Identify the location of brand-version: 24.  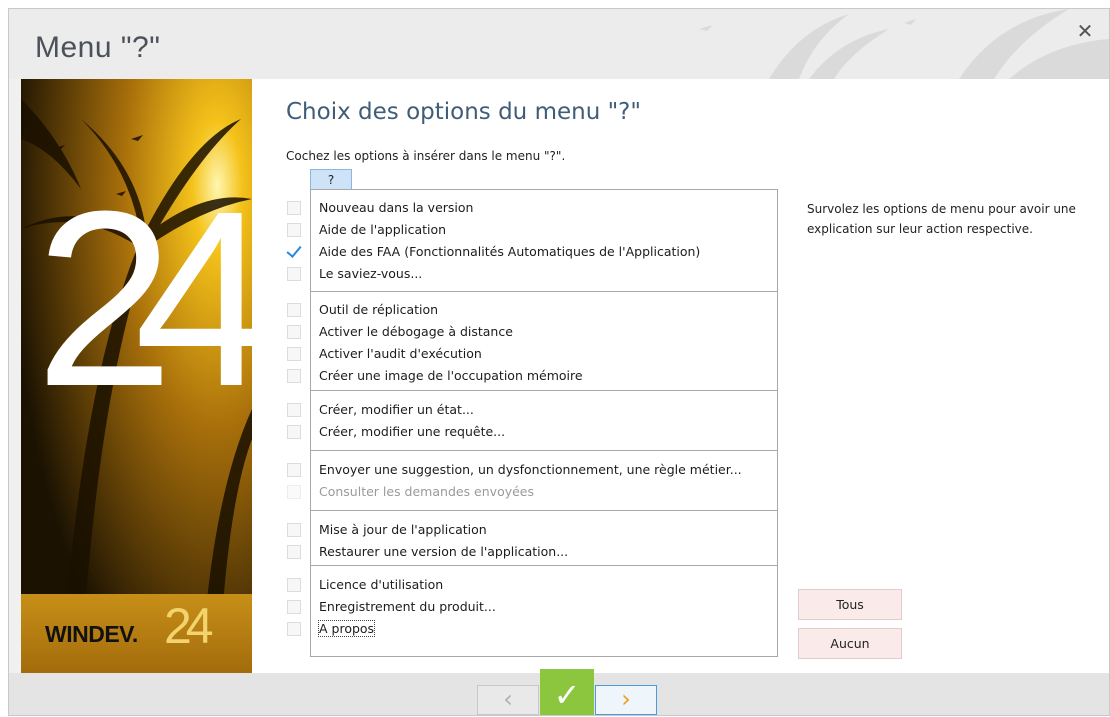
(189, 626).